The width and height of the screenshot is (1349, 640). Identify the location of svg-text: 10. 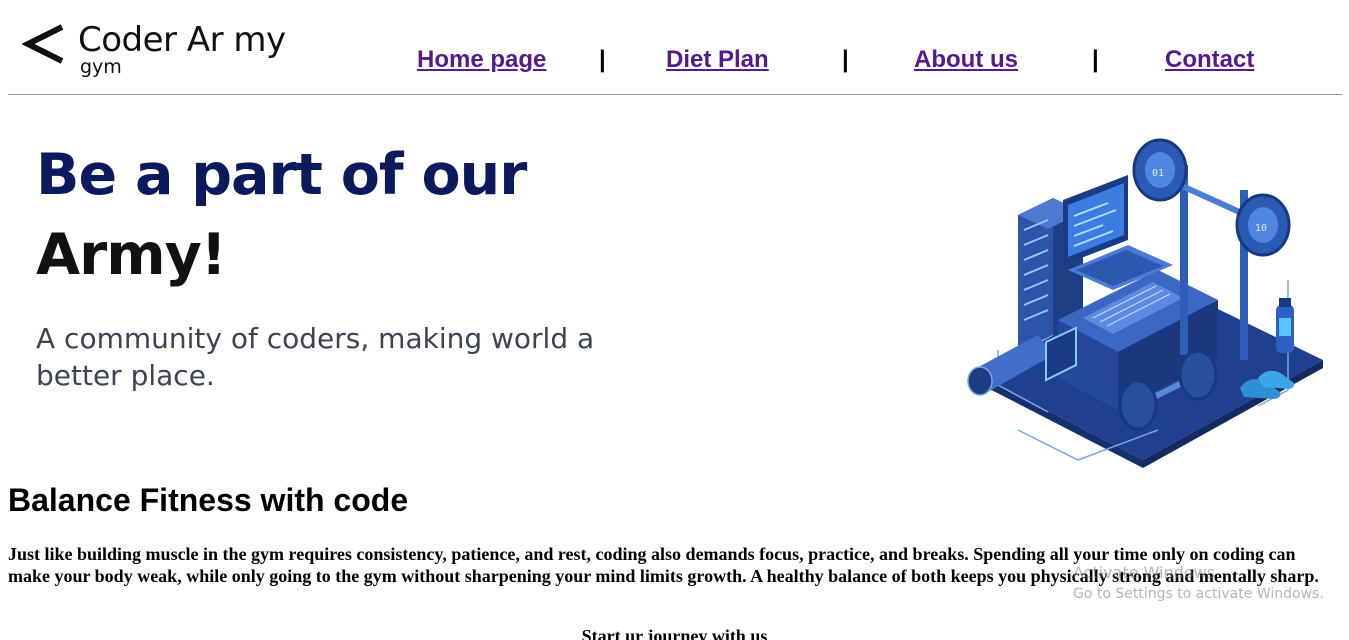
(1261, 228).